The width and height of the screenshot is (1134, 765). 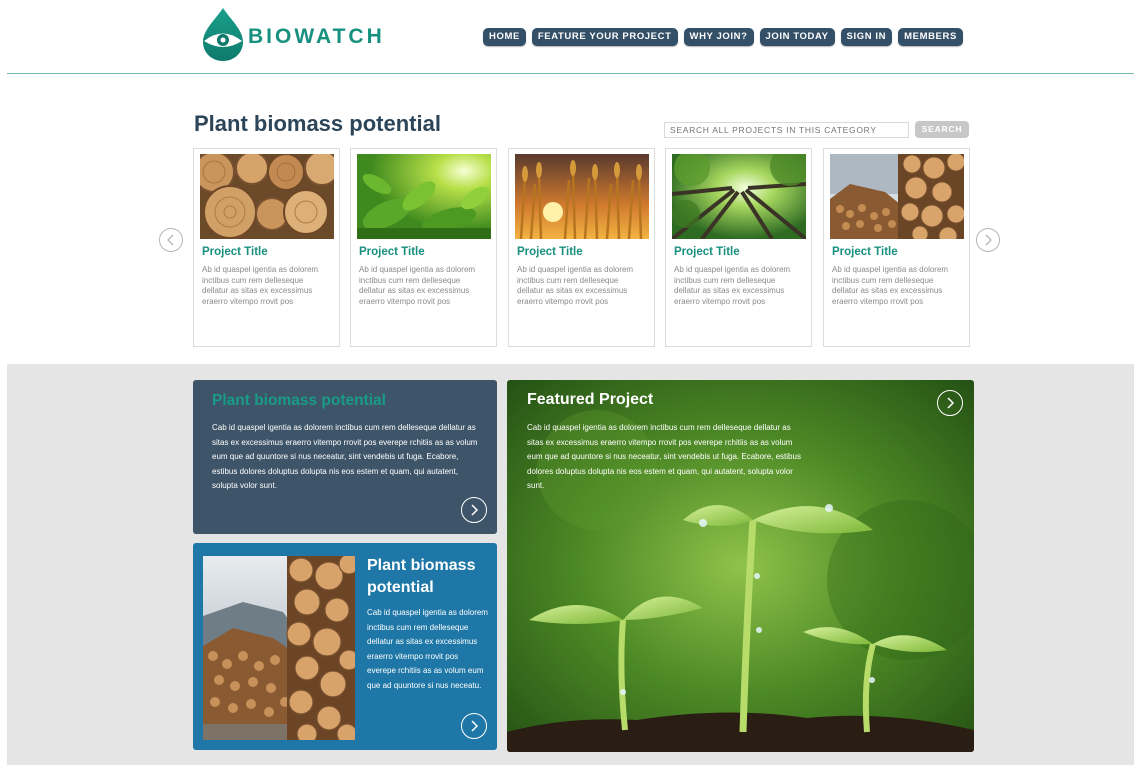 I want to click on category-search-input, so click(x=786, y=130).